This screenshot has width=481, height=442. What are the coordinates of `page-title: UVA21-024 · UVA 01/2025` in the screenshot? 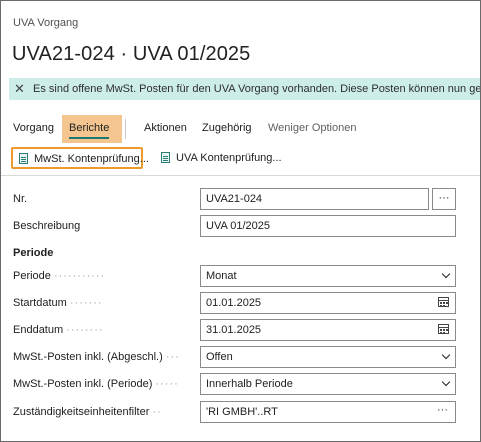 It's located at (131, 54).